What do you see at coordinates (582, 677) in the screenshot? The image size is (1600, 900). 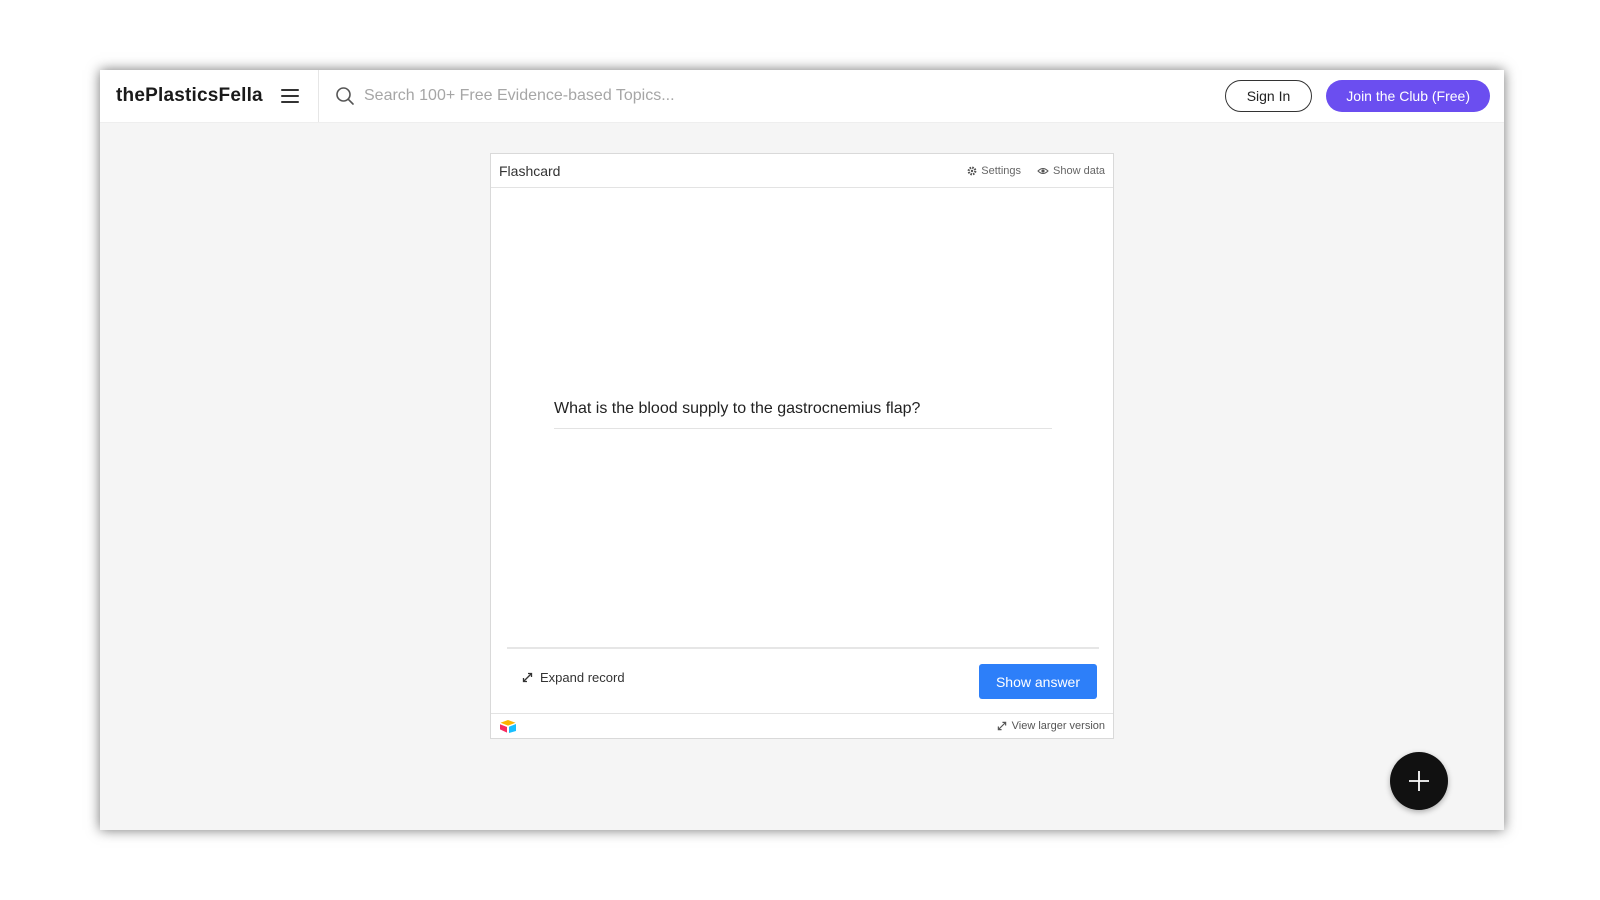 I see `expand-record-label: Expand record` at bounding box center [582, 677].